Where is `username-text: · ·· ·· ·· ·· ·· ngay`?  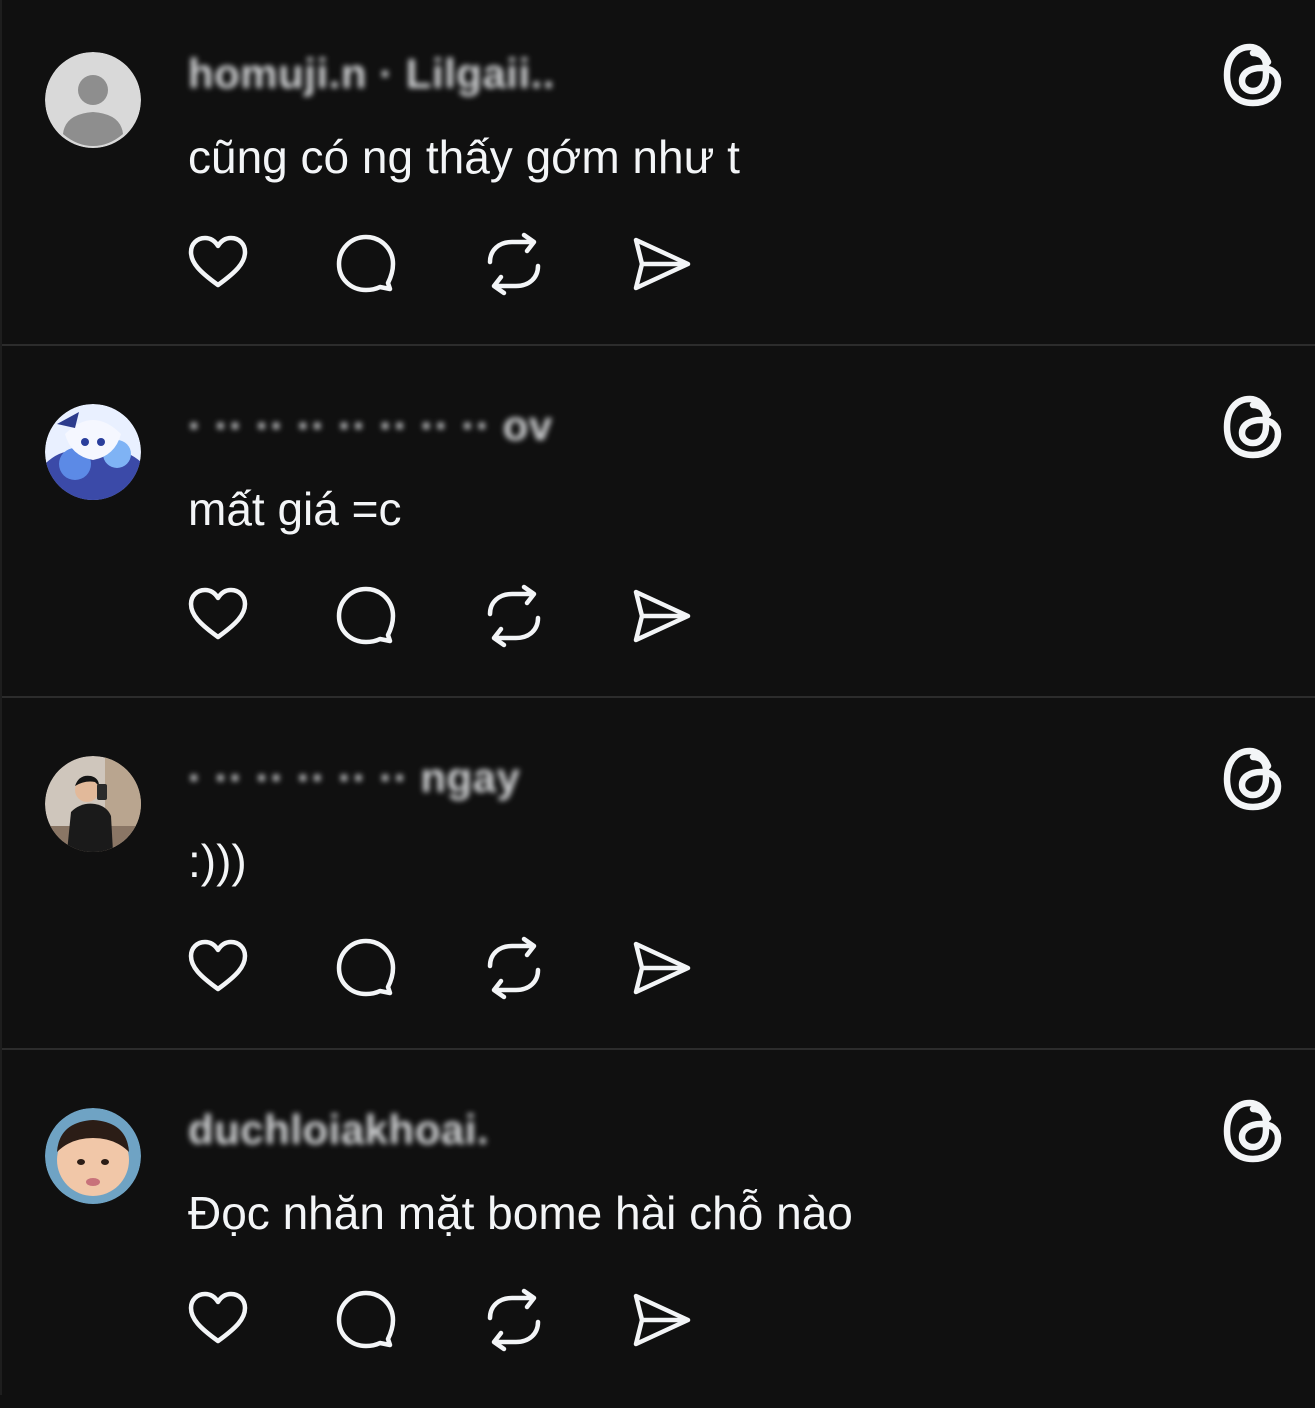
username-text: · ·· ·· ·· ·· ·· ngay is located at coordinates (354, 777).